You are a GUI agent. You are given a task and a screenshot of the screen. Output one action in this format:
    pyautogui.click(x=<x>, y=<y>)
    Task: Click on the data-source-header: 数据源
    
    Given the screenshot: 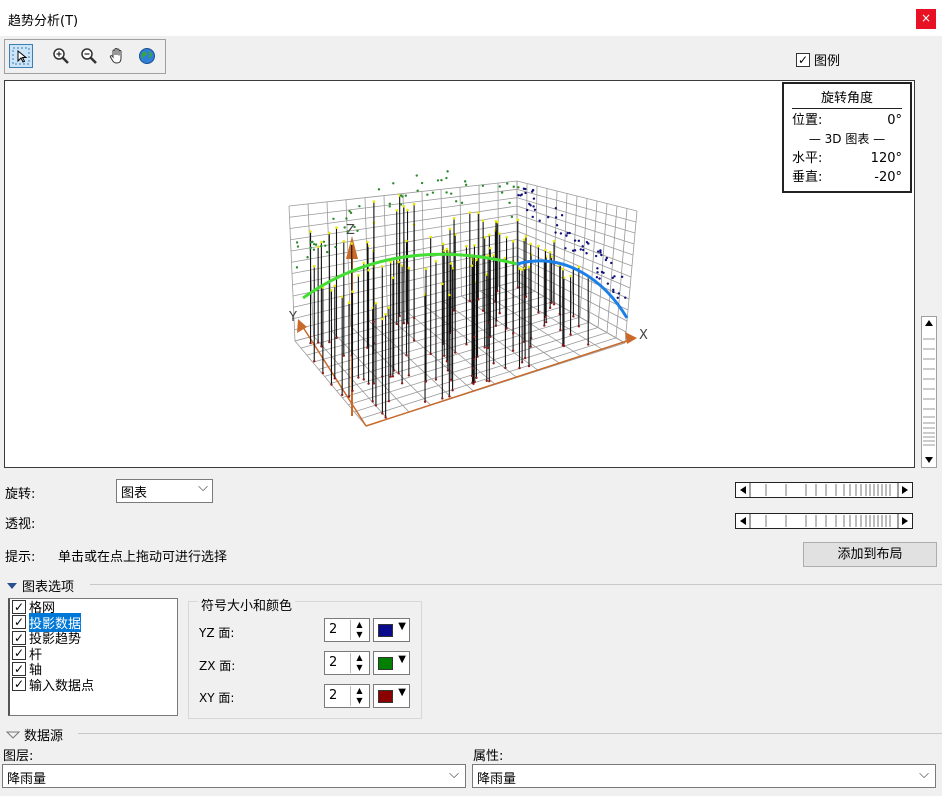 What is the action you would take?
    pyautogui.click(x=34, y=734)
    